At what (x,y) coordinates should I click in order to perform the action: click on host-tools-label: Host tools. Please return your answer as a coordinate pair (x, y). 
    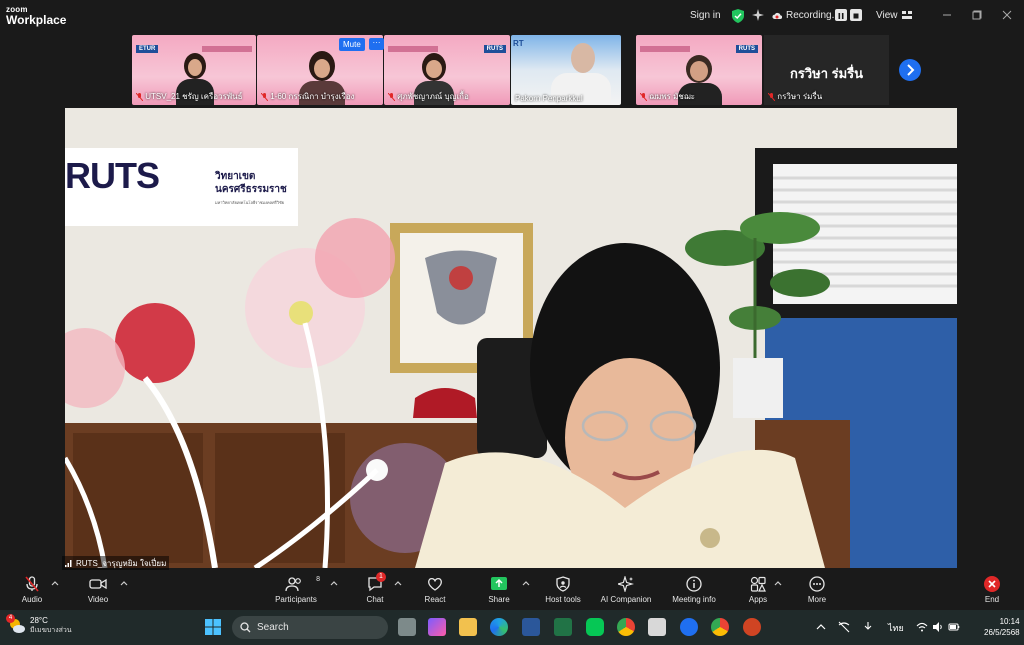
    Looking at the image, I should click on (563, 599).